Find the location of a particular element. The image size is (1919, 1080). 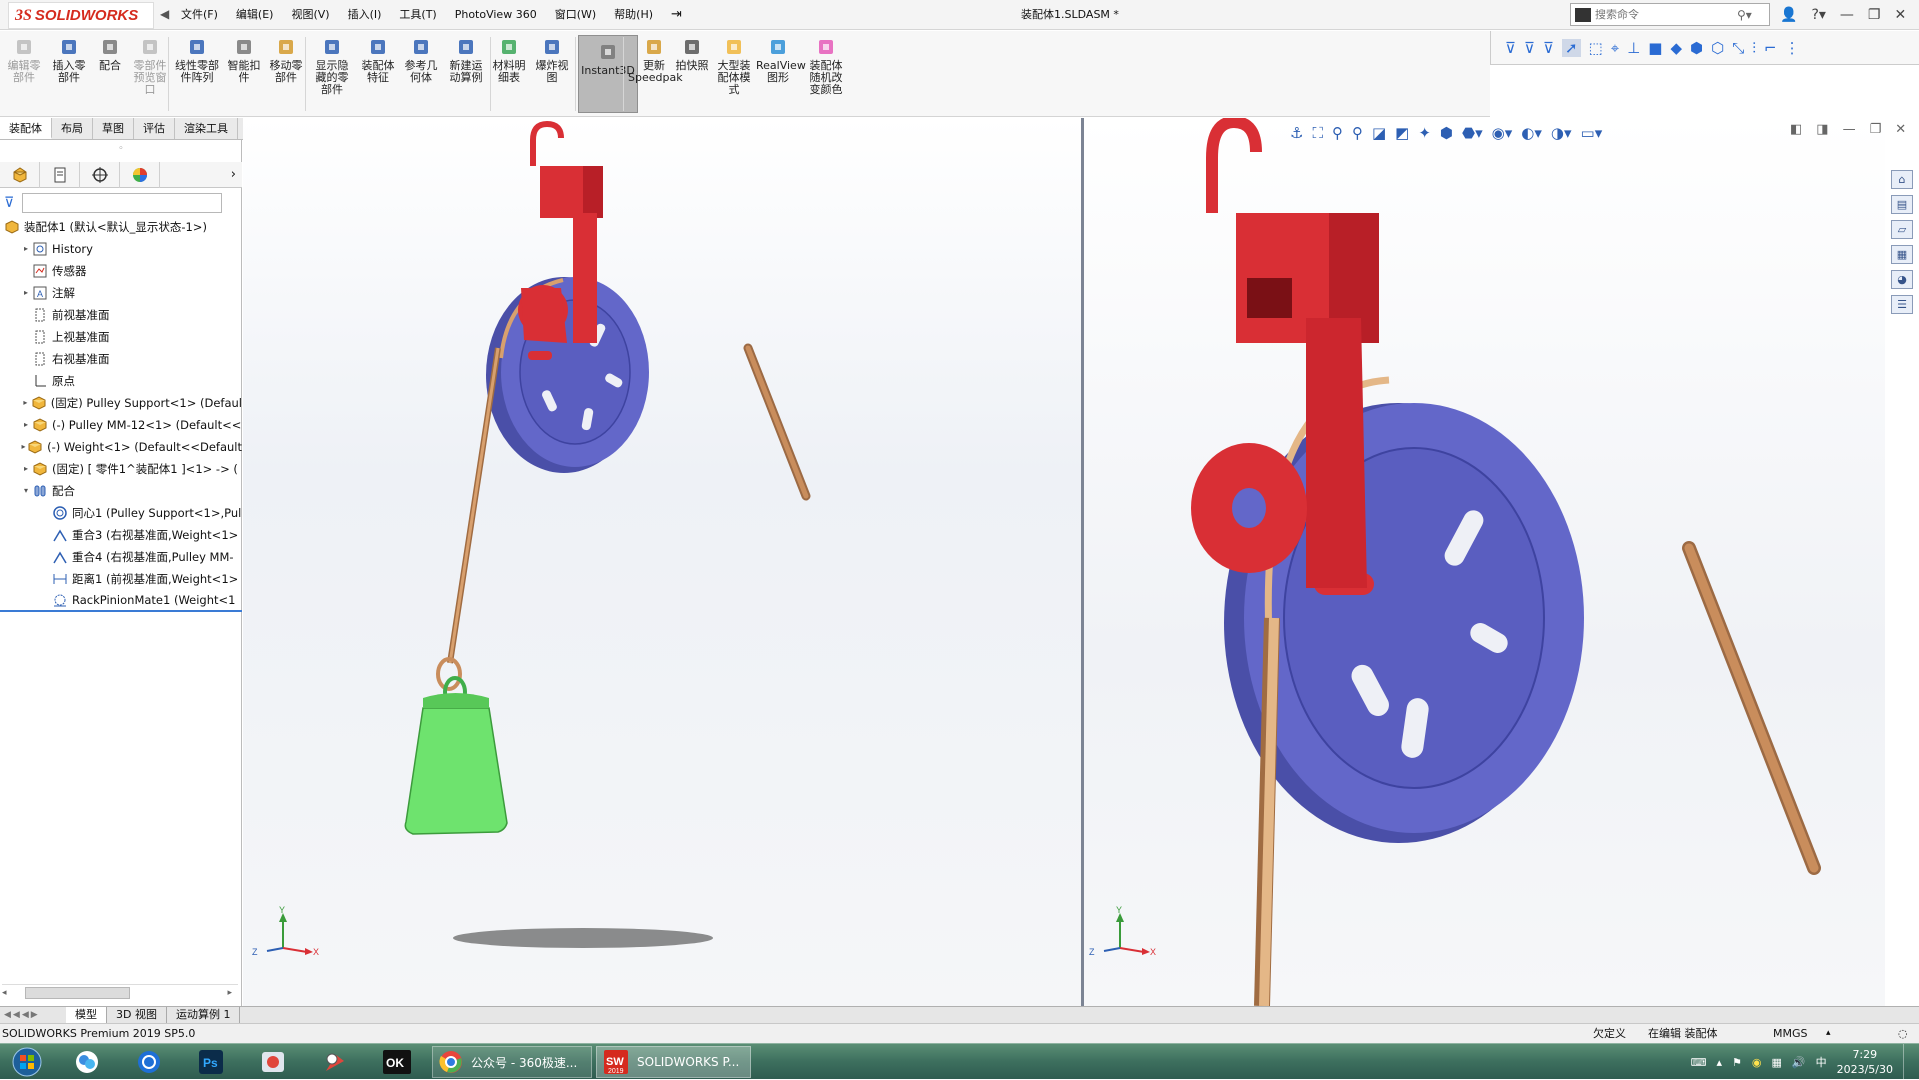

user-icon: 👤 is located at coordinates (1788, 15).